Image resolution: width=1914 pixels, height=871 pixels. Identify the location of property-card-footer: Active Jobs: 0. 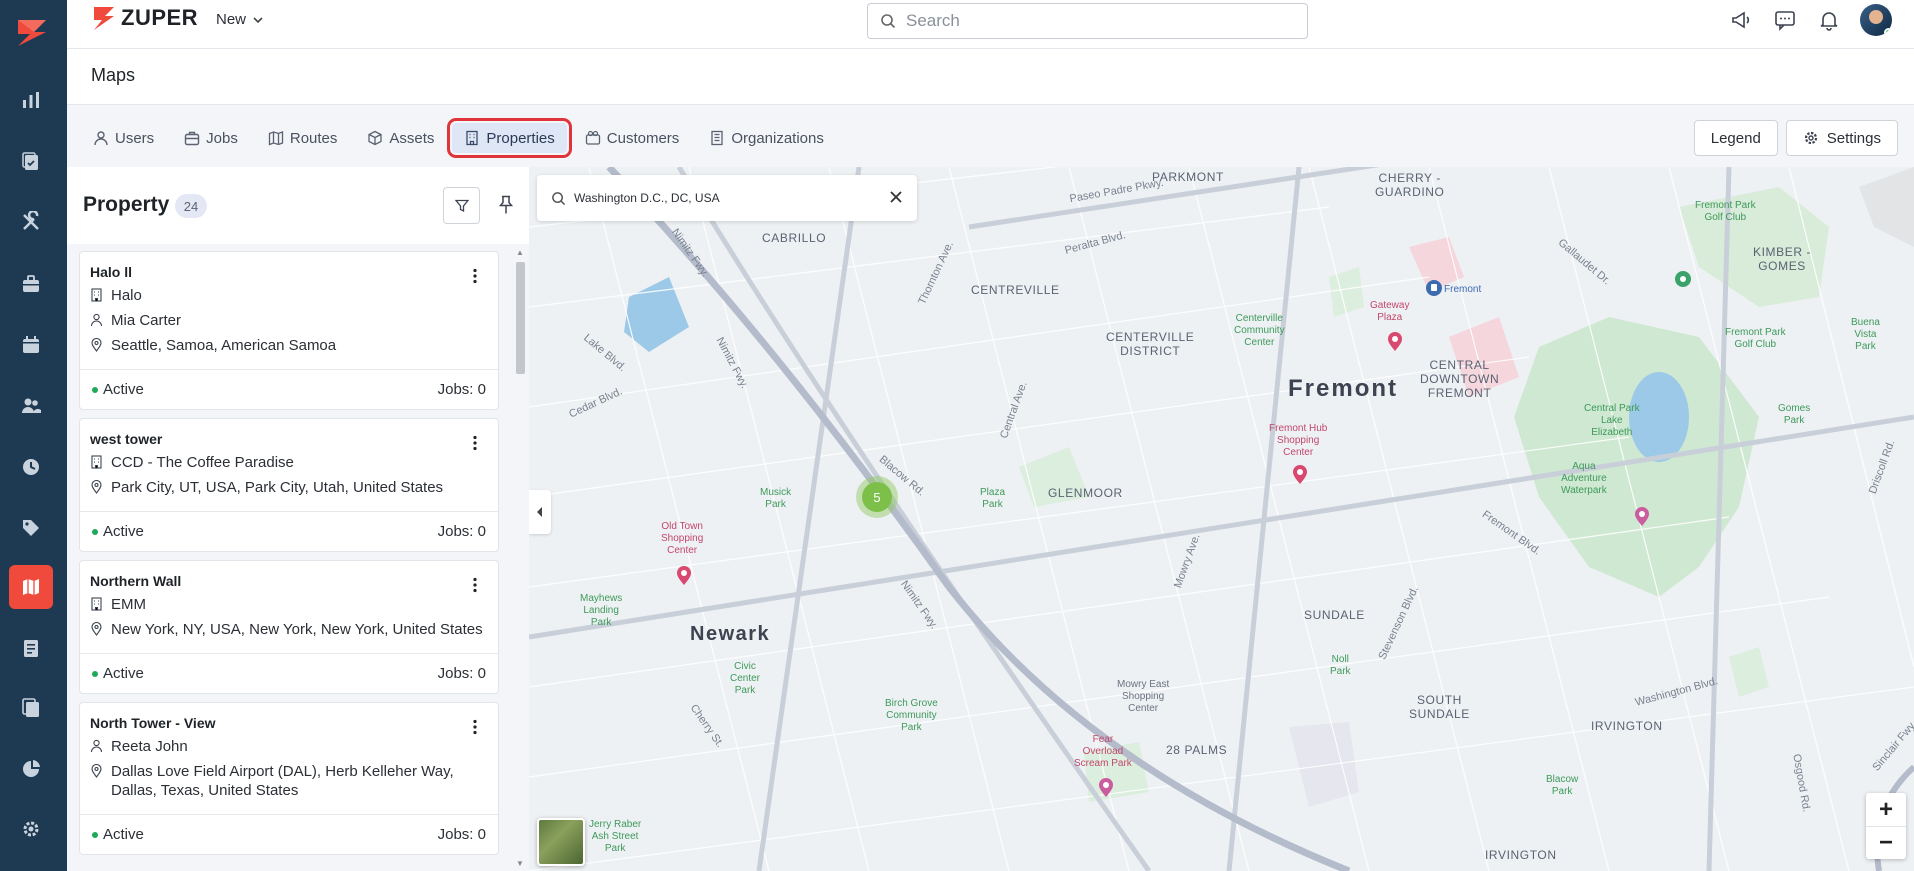
(289, 531).